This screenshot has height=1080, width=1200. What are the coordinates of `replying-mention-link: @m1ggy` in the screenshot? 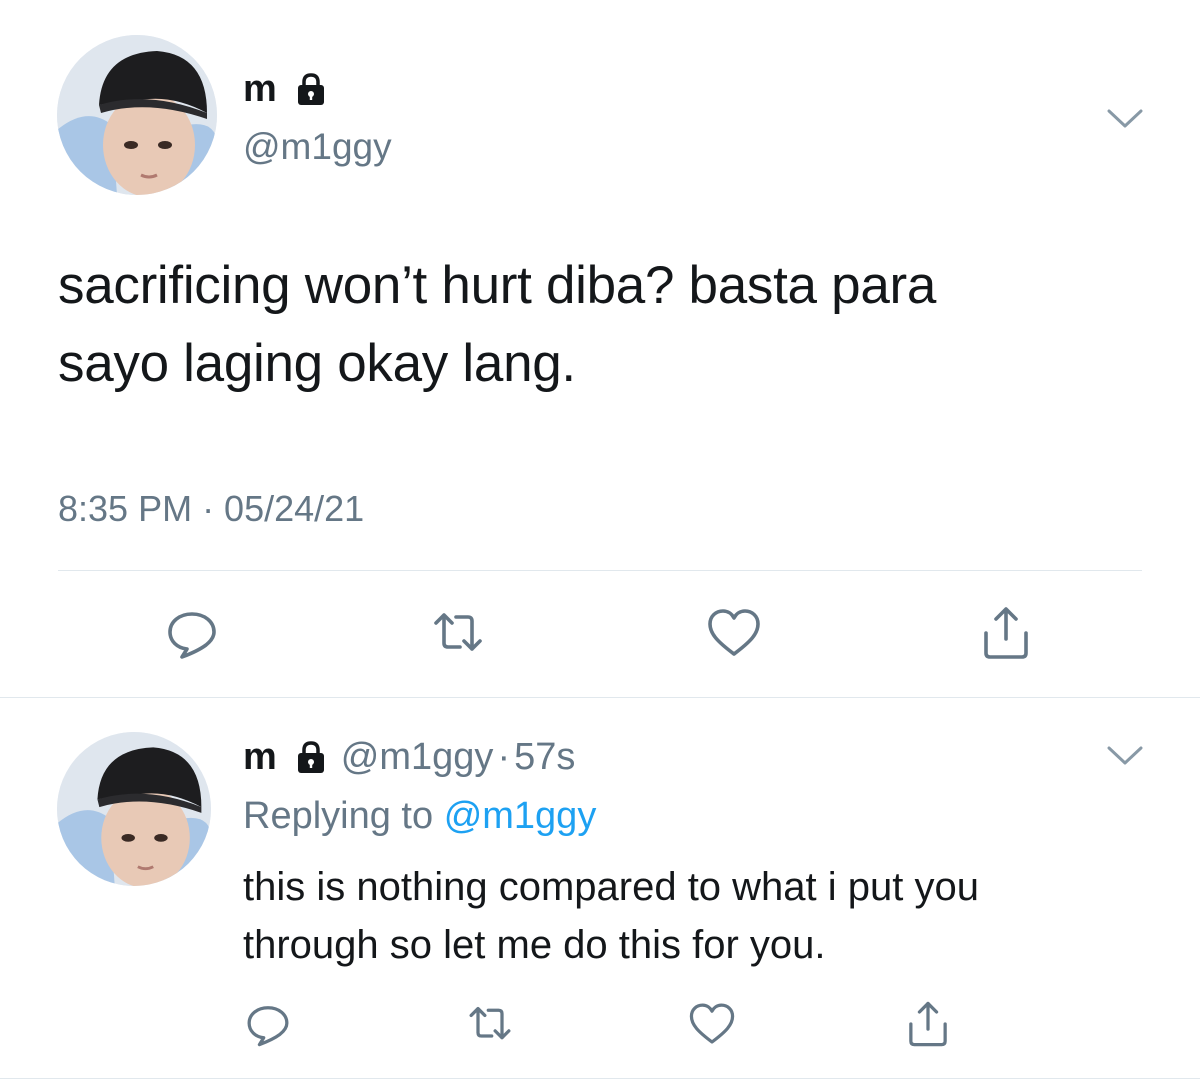 It's located at (520, 816).